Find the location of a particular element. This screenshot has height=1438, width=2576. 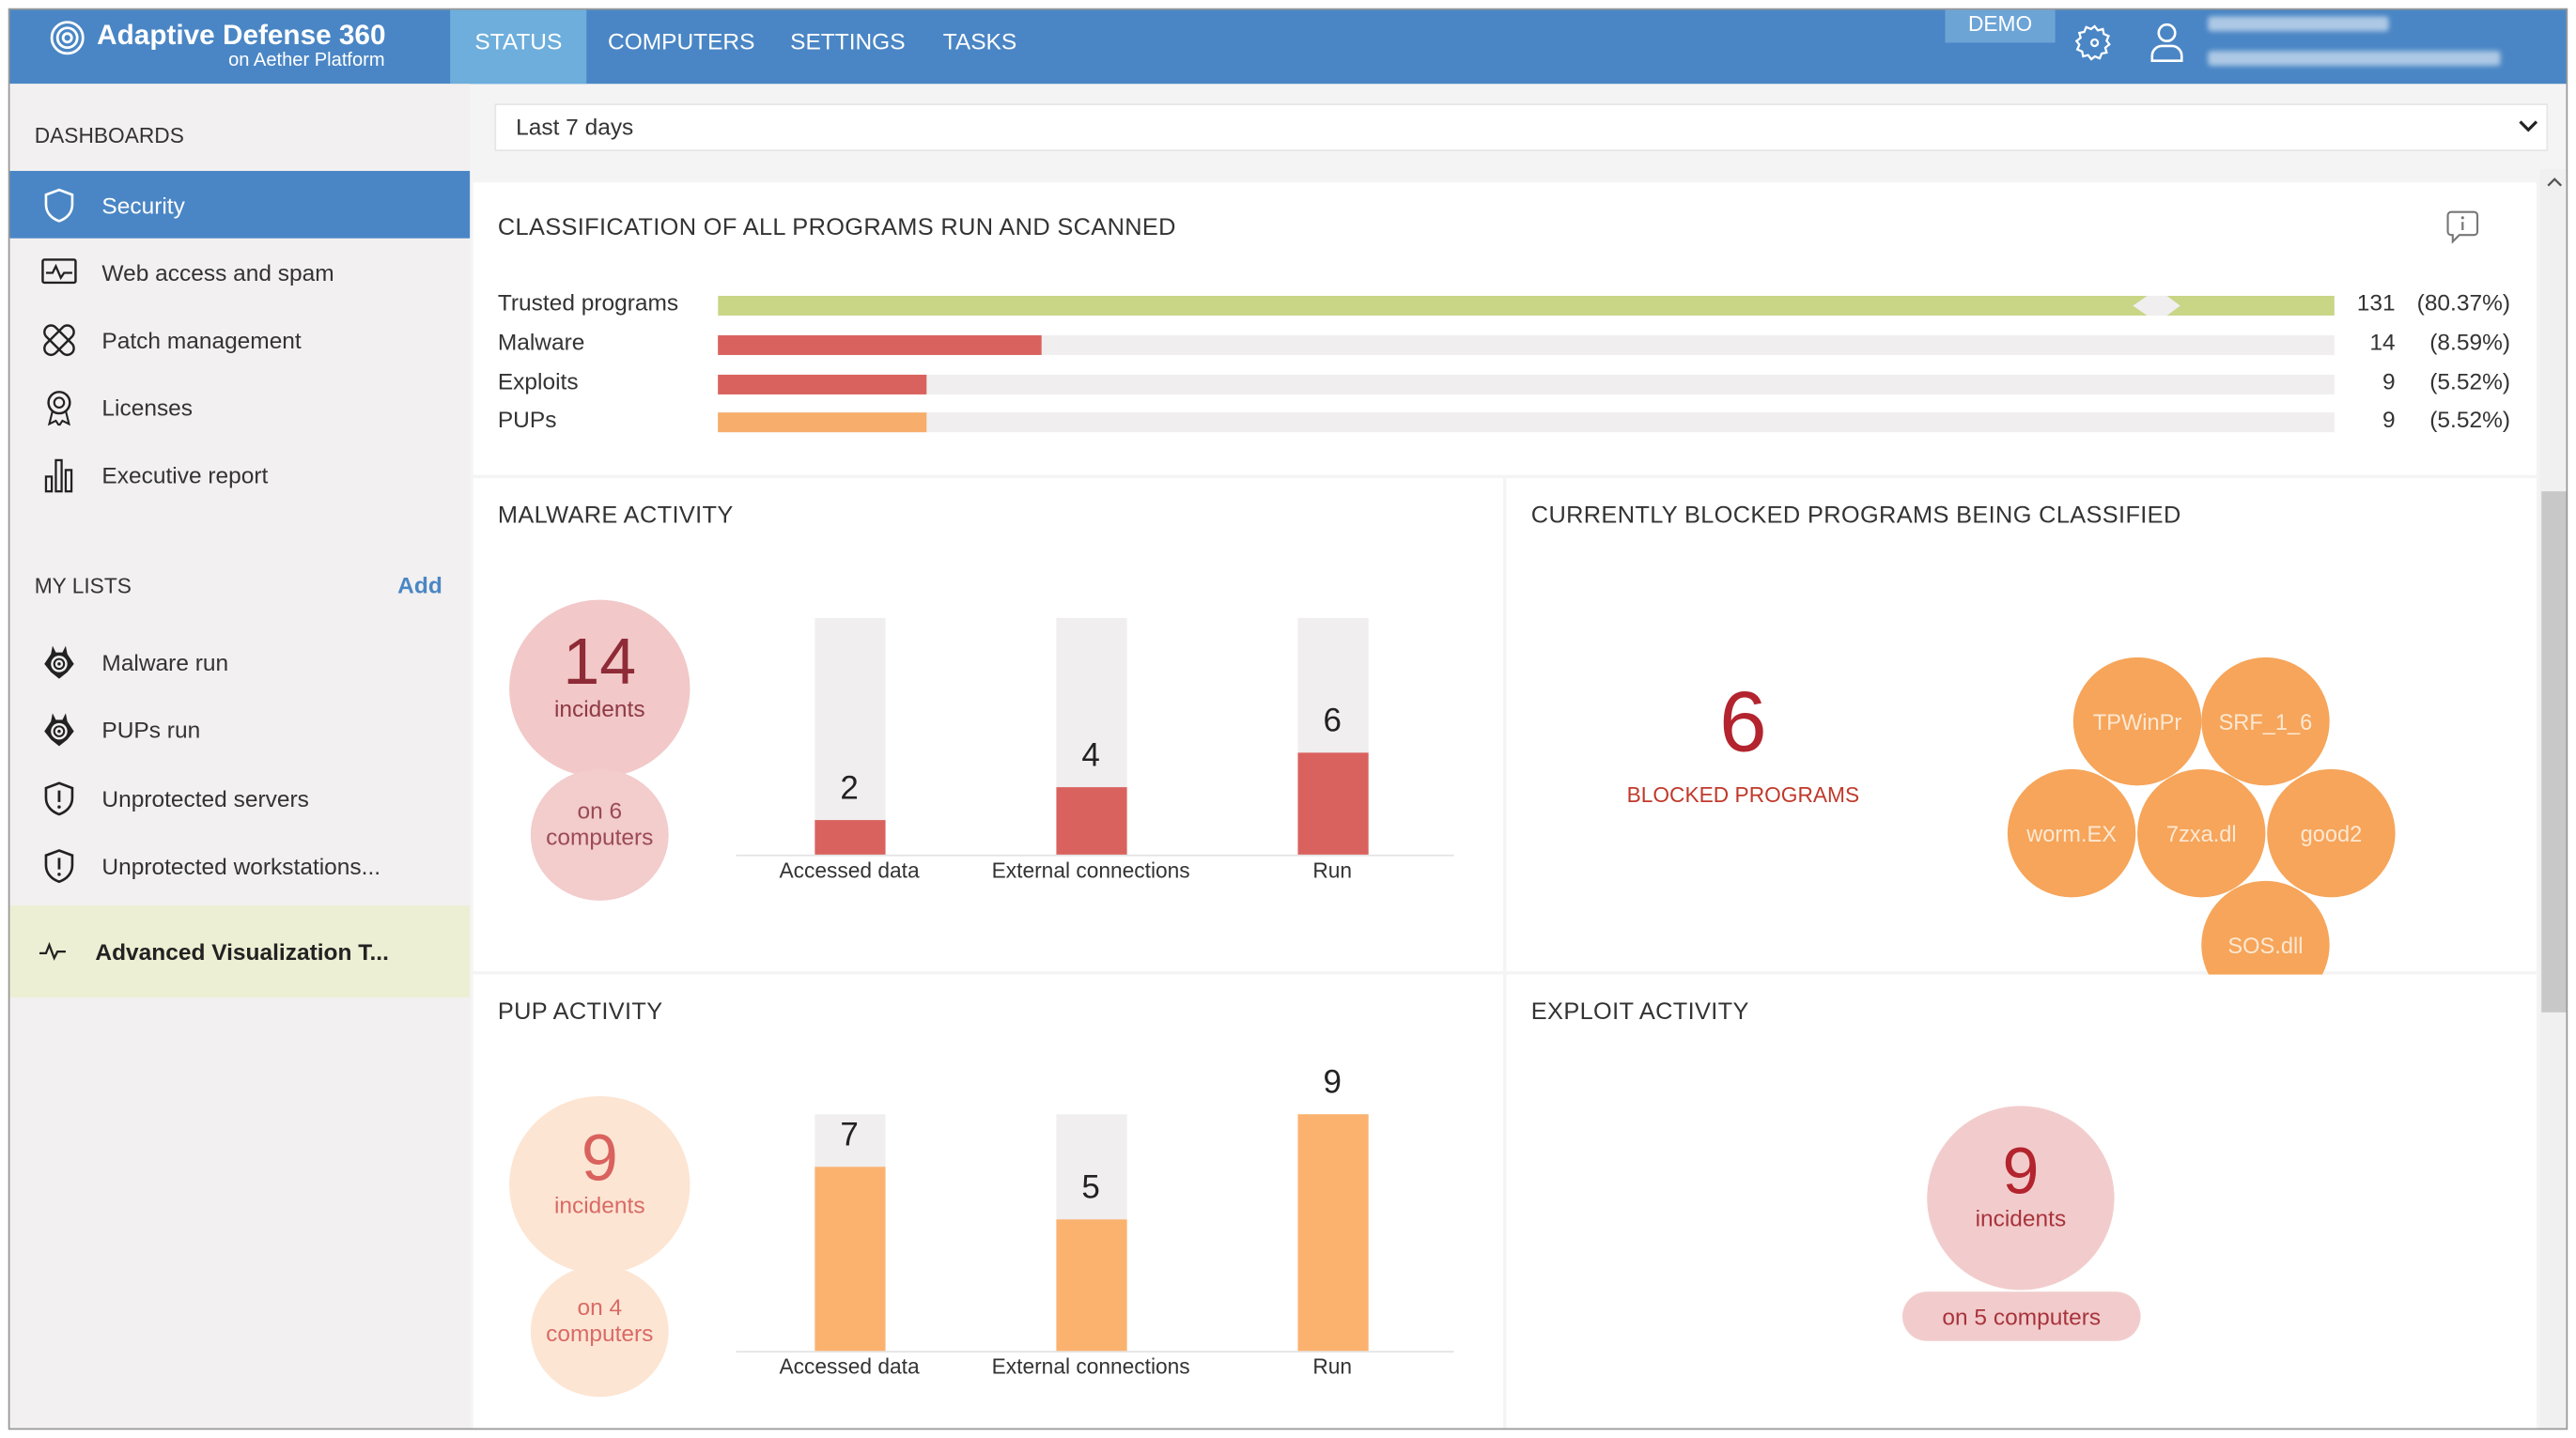

brand-subtitle: on Aether Platform is located at coordinates (307, 61).